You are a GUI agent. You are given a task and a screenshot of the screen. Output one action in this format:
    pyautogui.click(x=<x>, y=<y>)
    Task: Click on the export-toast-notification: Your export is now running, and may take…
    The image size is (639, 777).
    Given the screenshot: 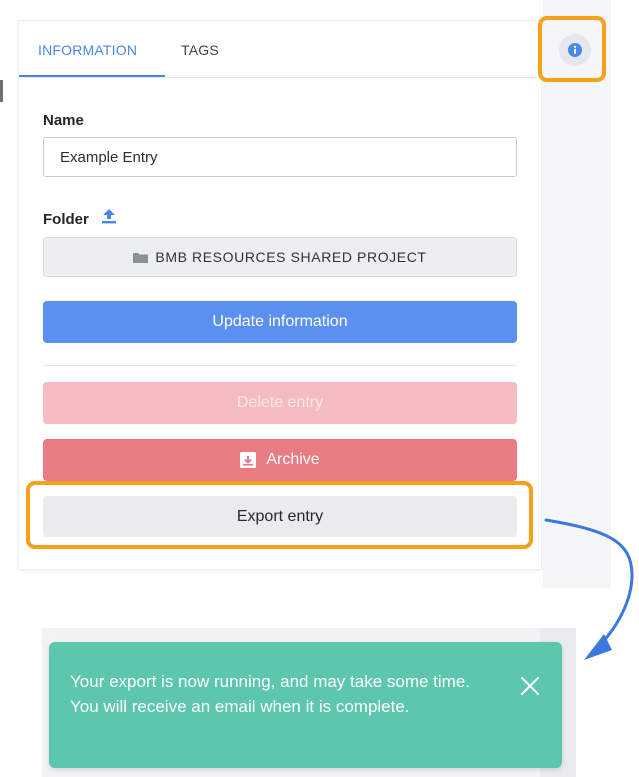 What is the action you would take?
    pyautogui.click(x=305, y=705)
    